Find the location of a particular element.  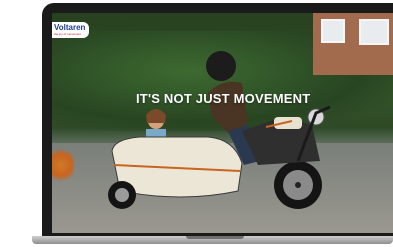

brand-tagline: the joy of movement is located at coordinates (68, 34).